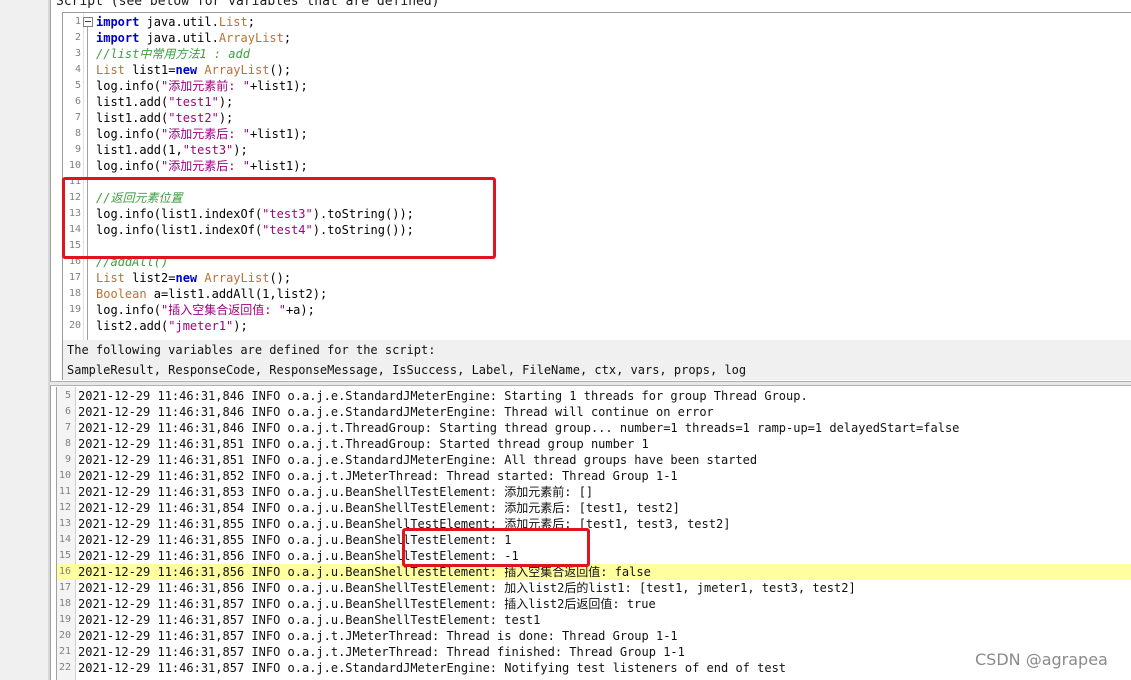 The image size is (1131, 680). What do you see at coordinates (193, 70) in the screenshot?
I see `code-text: List list1=new ArrayList();` at bounding box center [193, 70].